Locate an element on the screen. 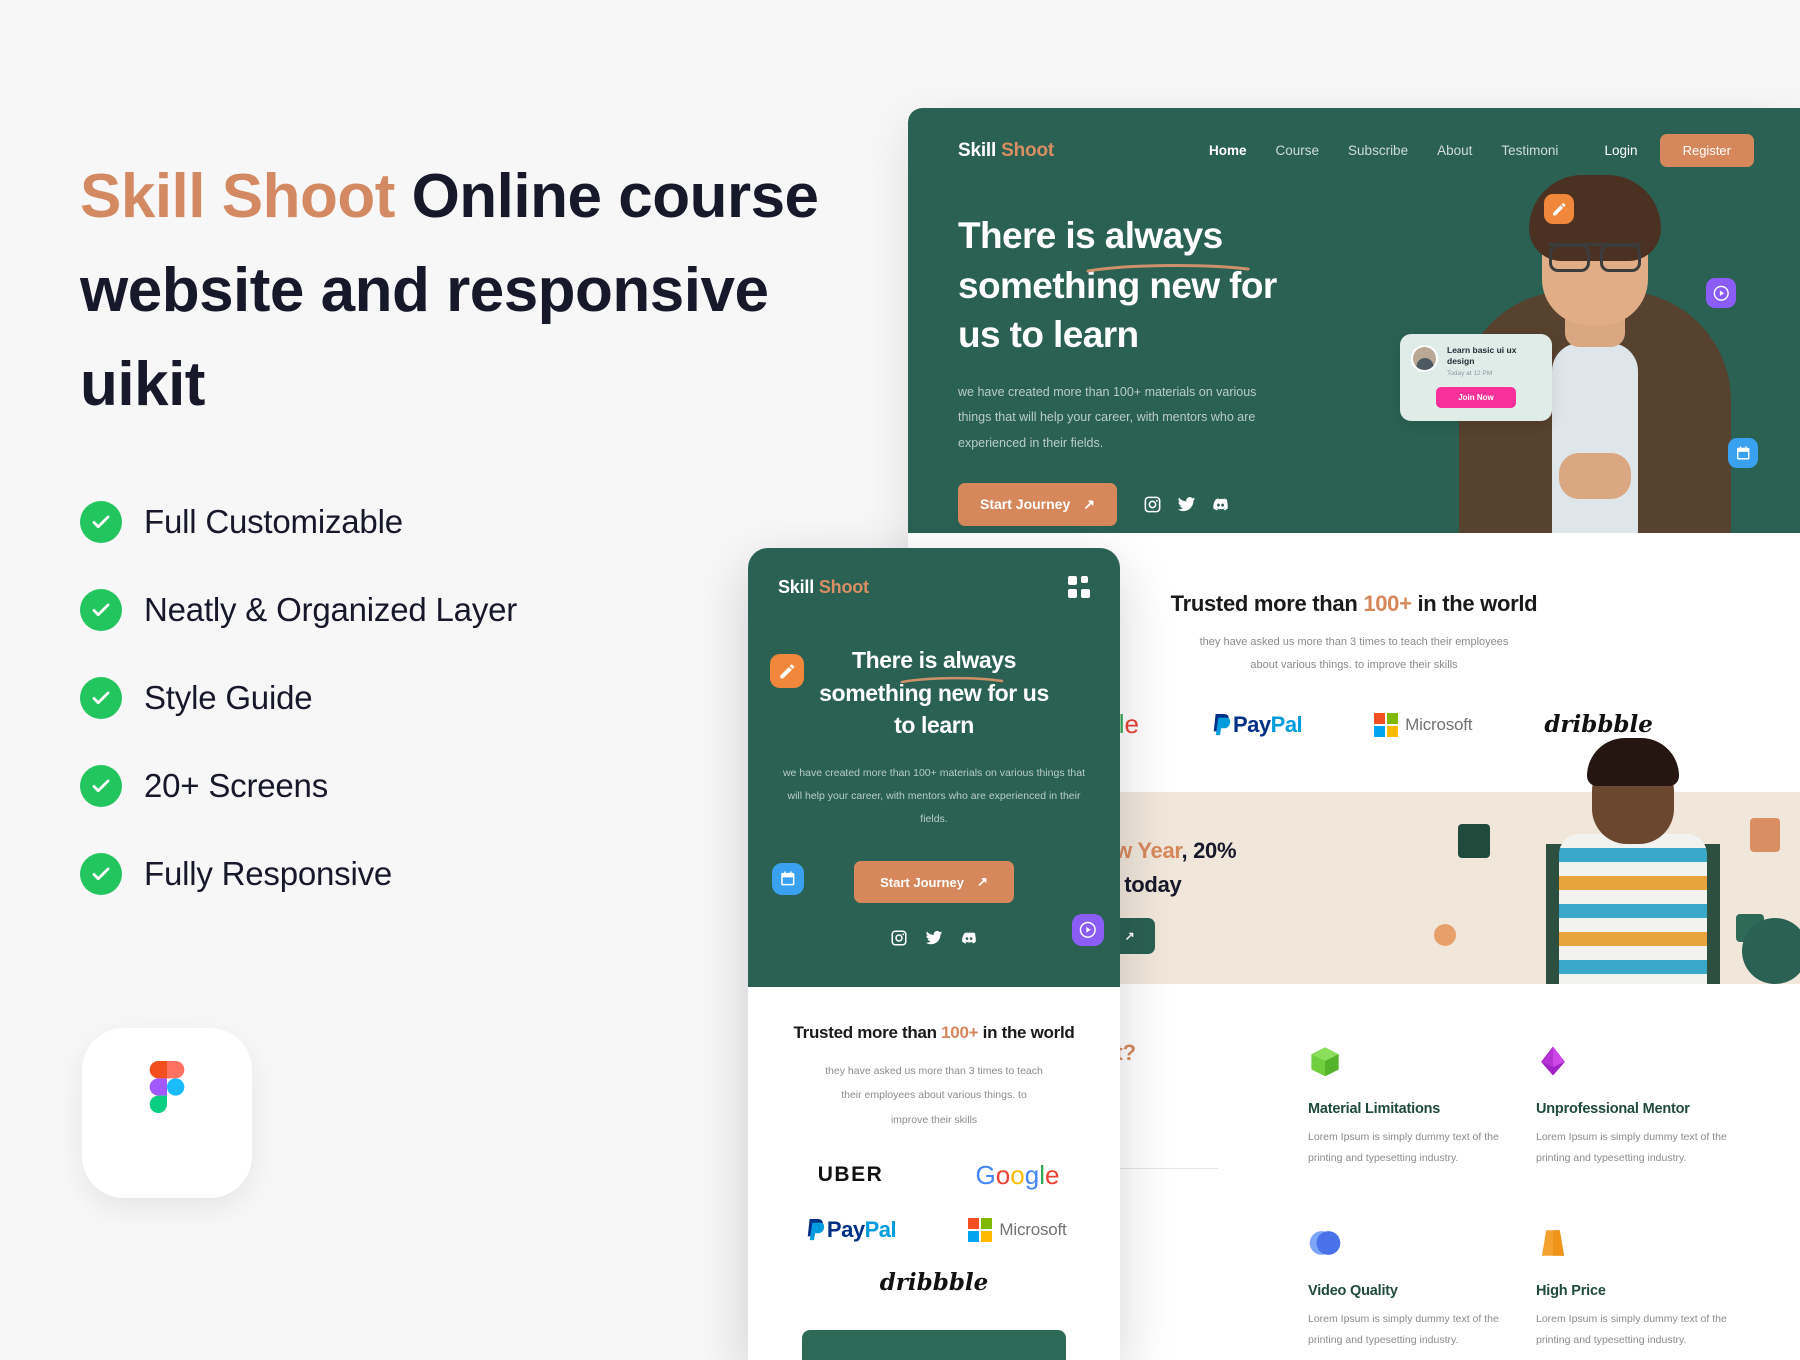  join-now-button: Join Now is located at coordinates (1476, 397).